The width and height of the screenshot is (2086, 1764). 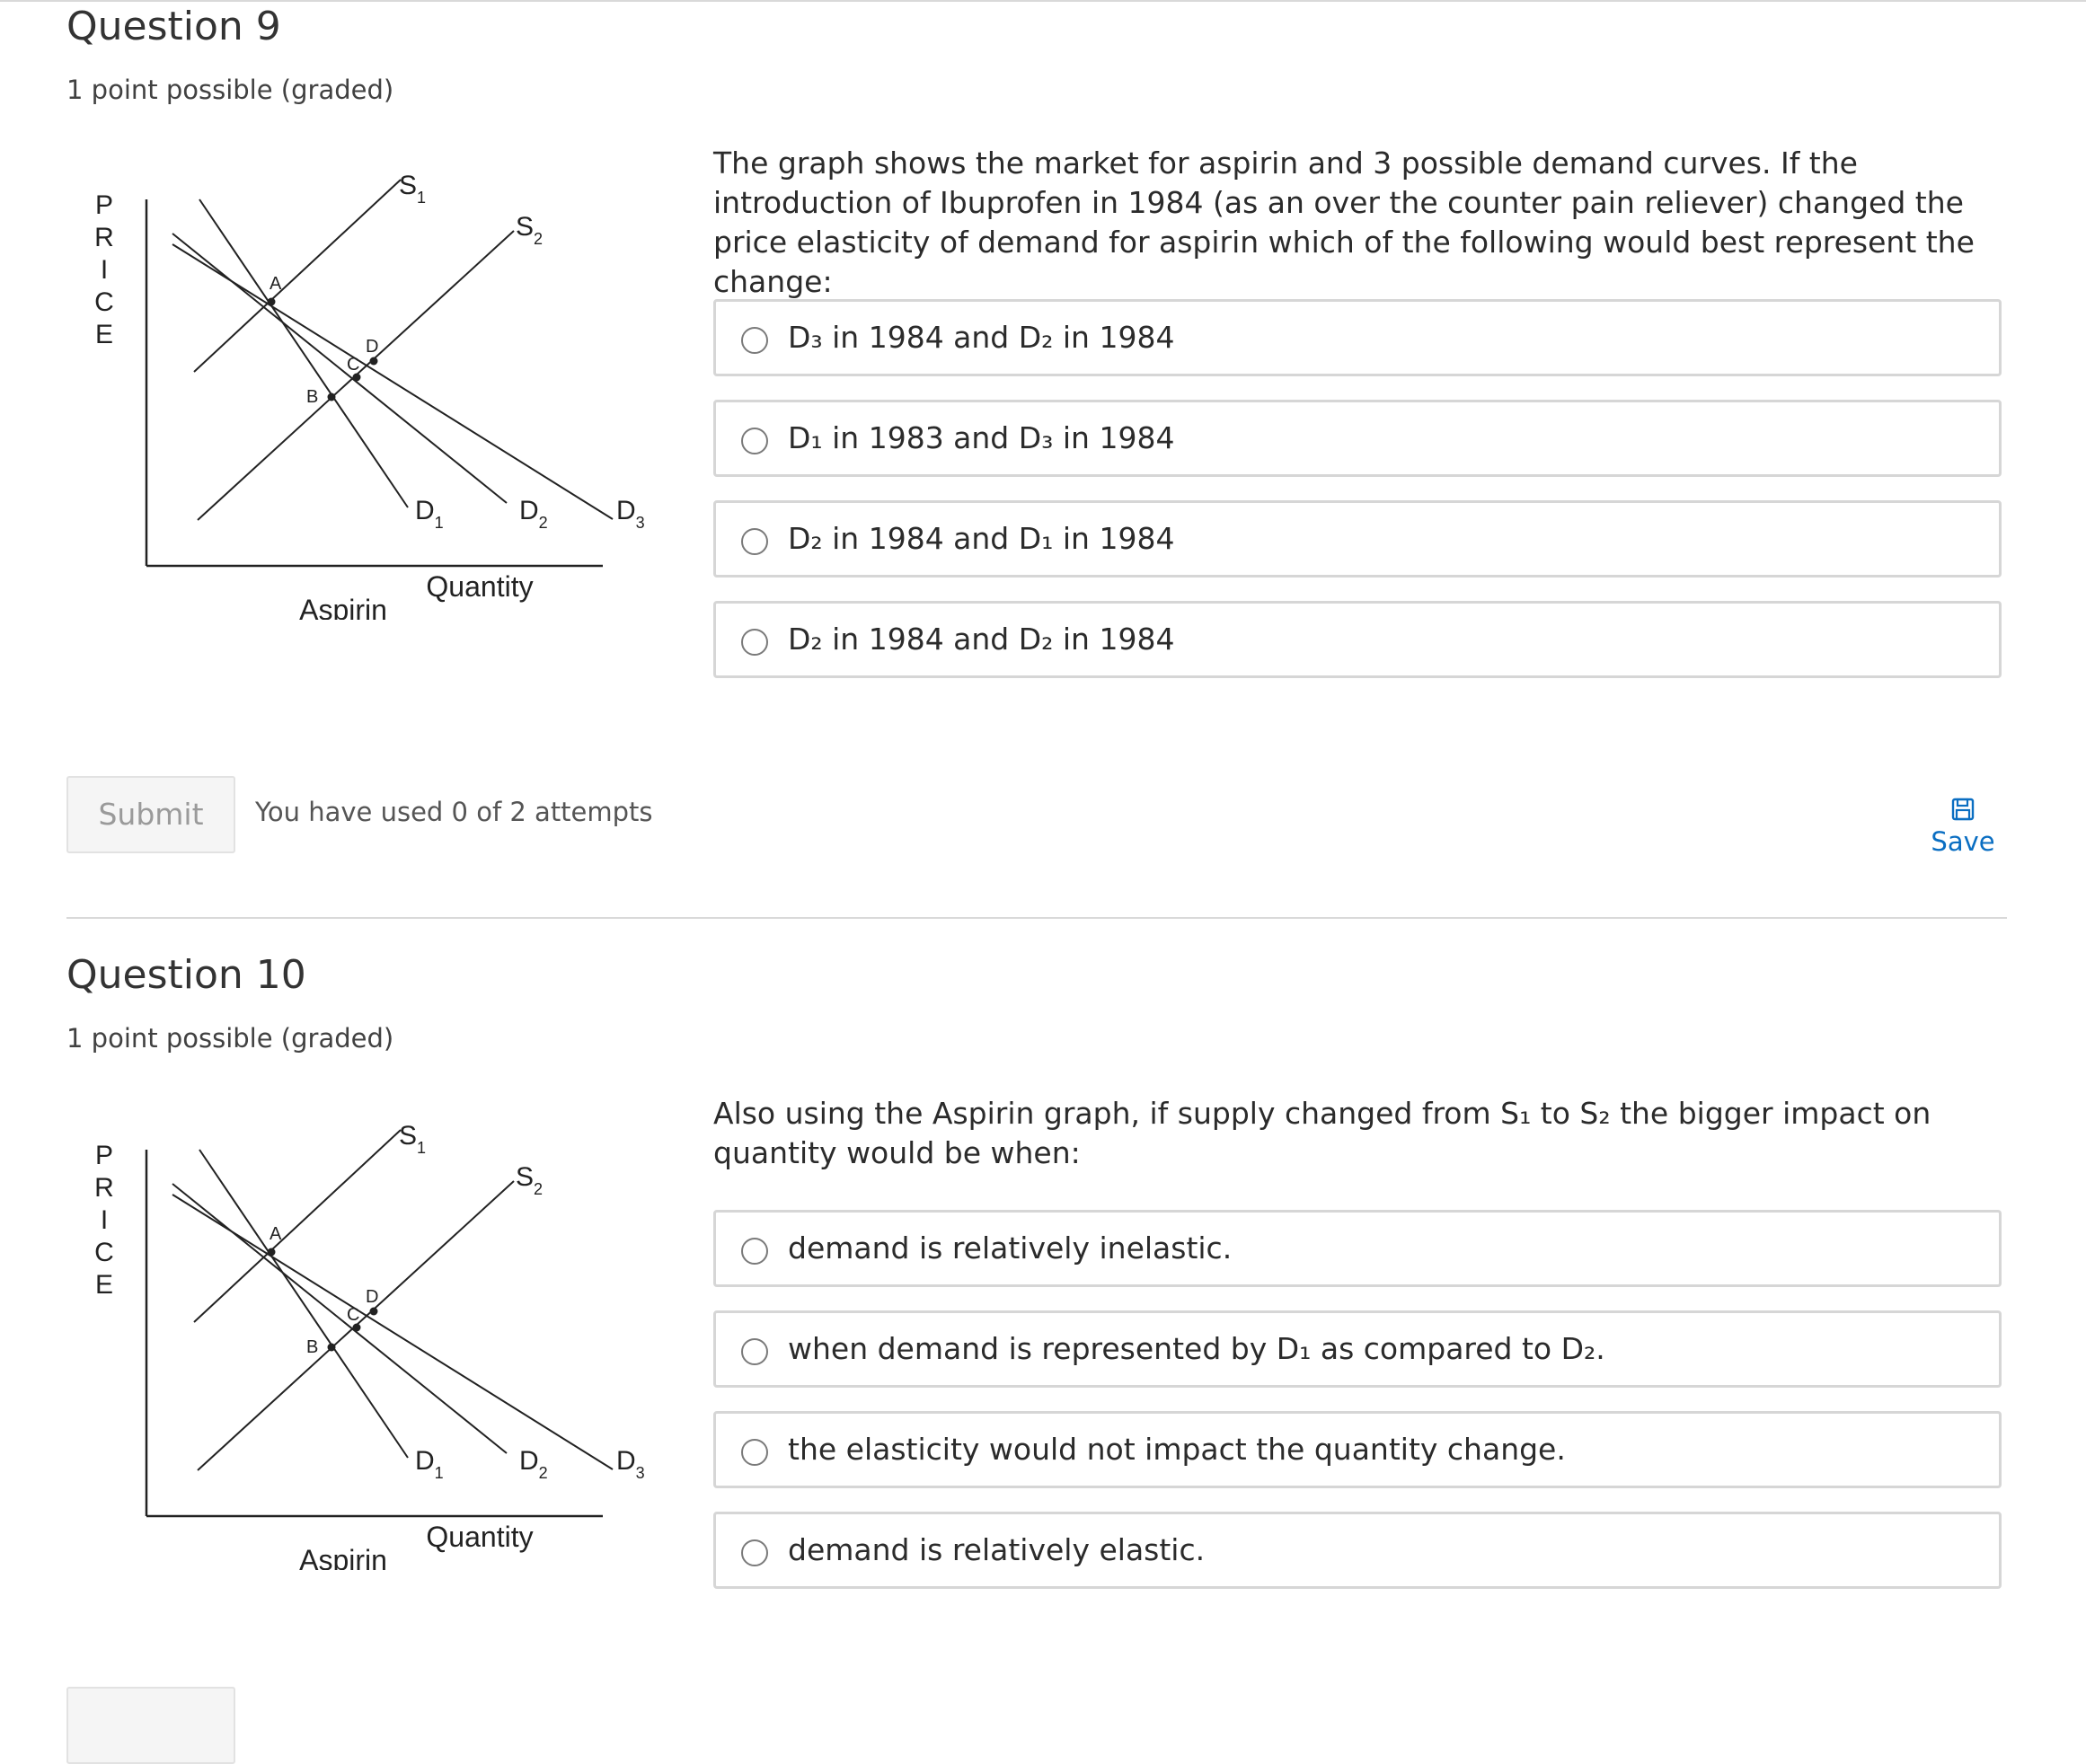 I want to click on option-label: D₂ in 1984 and D₁ in 1984, so click(x=981, y=538).